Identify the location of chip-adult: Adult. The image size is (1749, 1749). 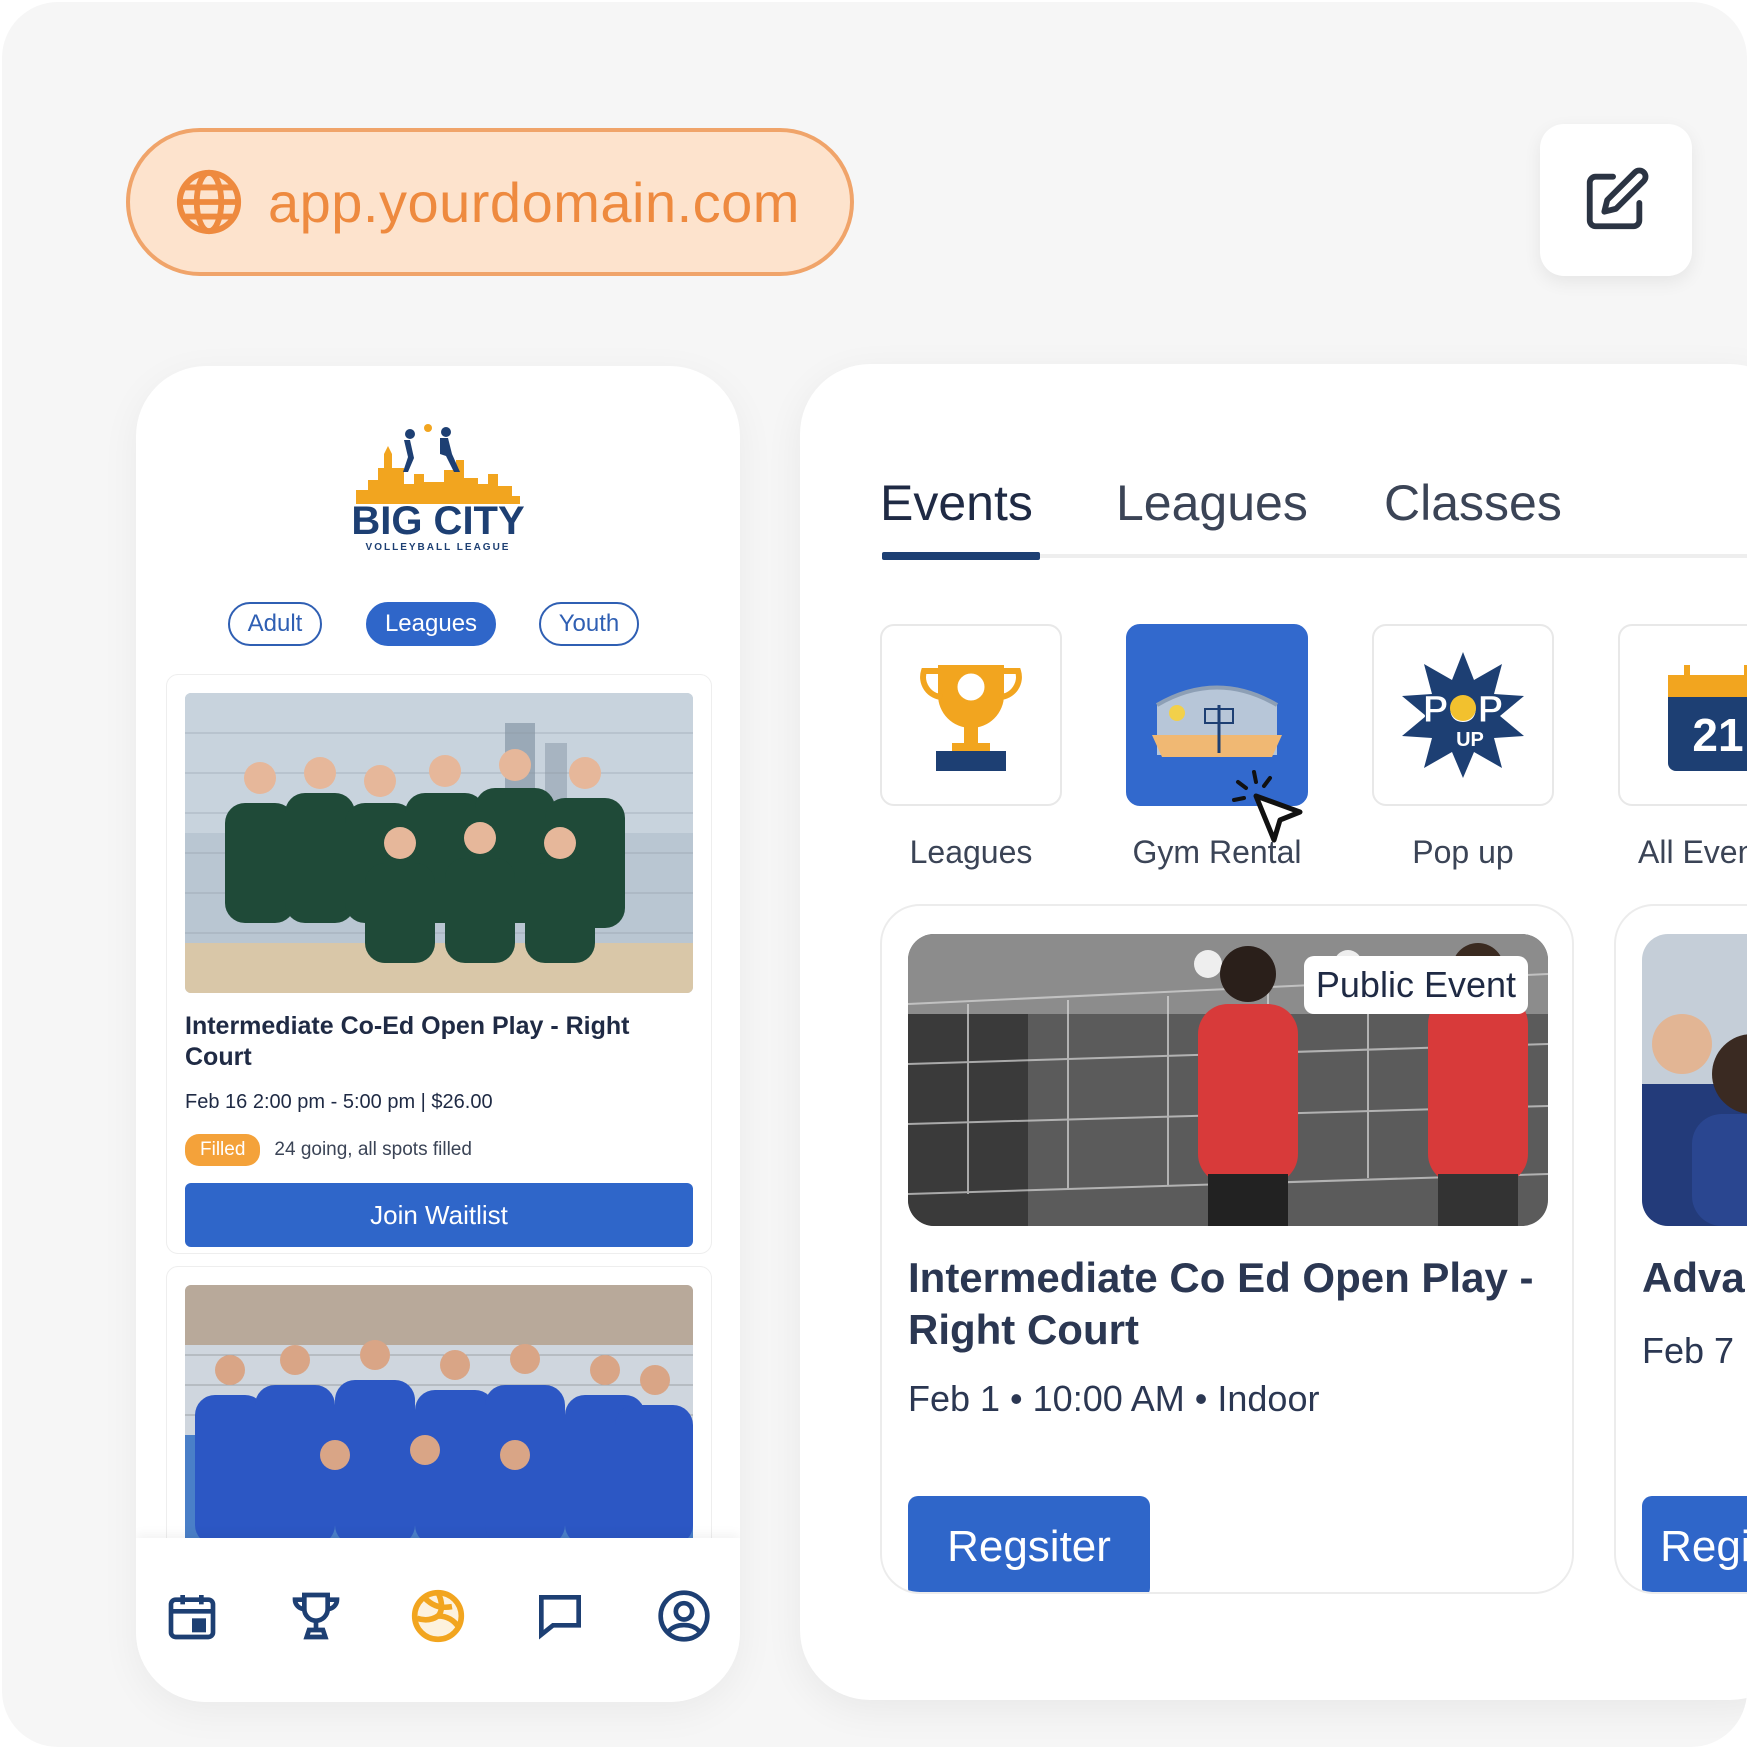
(275, 624).